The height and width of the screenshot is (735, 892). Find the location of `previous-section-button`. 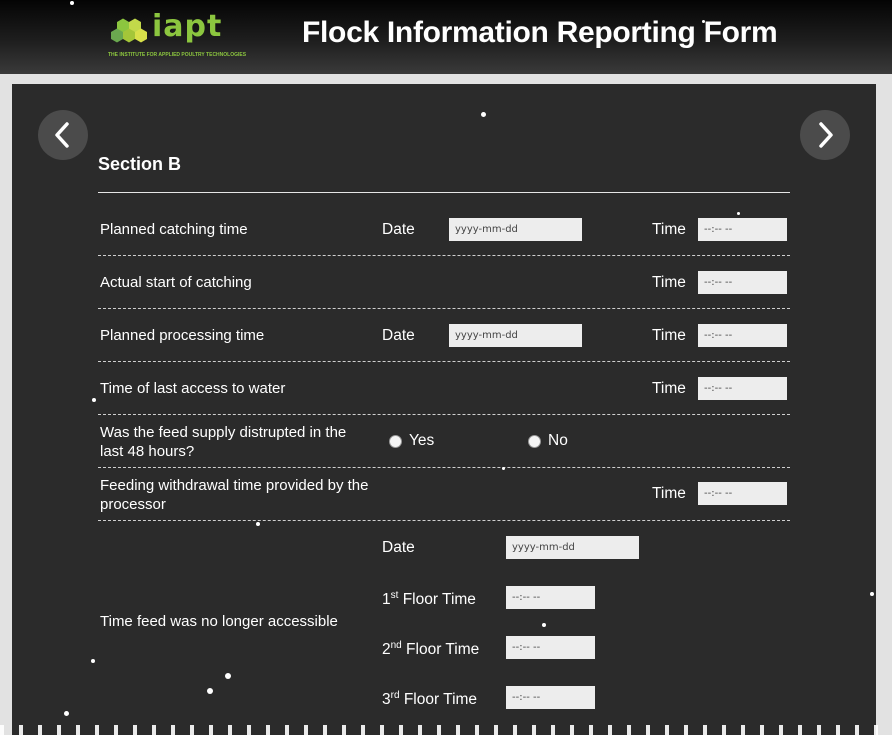

previous-section-button is located at coordinates (63, 135).